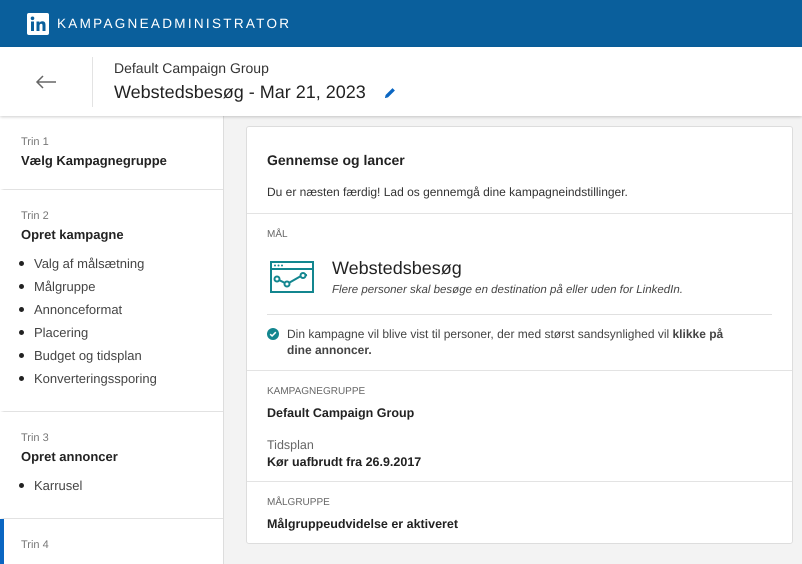 Image resolution: width=802 pixels, height=564 pixels. What do you see at coordinates (448, 192) in the screenshot?
I see `intro-text: Du er næsten færdig! Lad os gennemgå dine kampagneindstillinger.` at bounding box center [448, 192].